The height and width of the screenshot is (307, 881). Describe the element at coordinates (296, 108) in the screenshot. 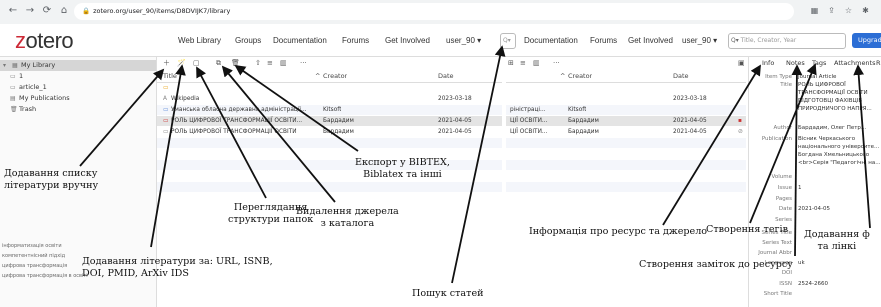

I see `arrow-export` at that location.